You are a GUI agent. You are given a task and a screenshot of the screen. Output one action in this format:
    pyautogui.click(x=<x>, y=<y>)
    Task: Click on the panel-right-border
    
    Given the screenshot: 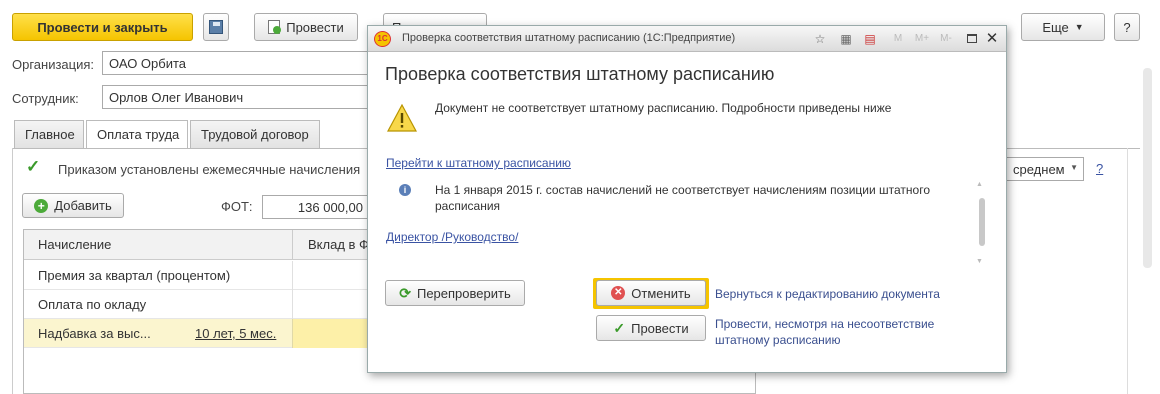 What is the action you would take?
    pyautogui.click(x=1127, y=271)
    